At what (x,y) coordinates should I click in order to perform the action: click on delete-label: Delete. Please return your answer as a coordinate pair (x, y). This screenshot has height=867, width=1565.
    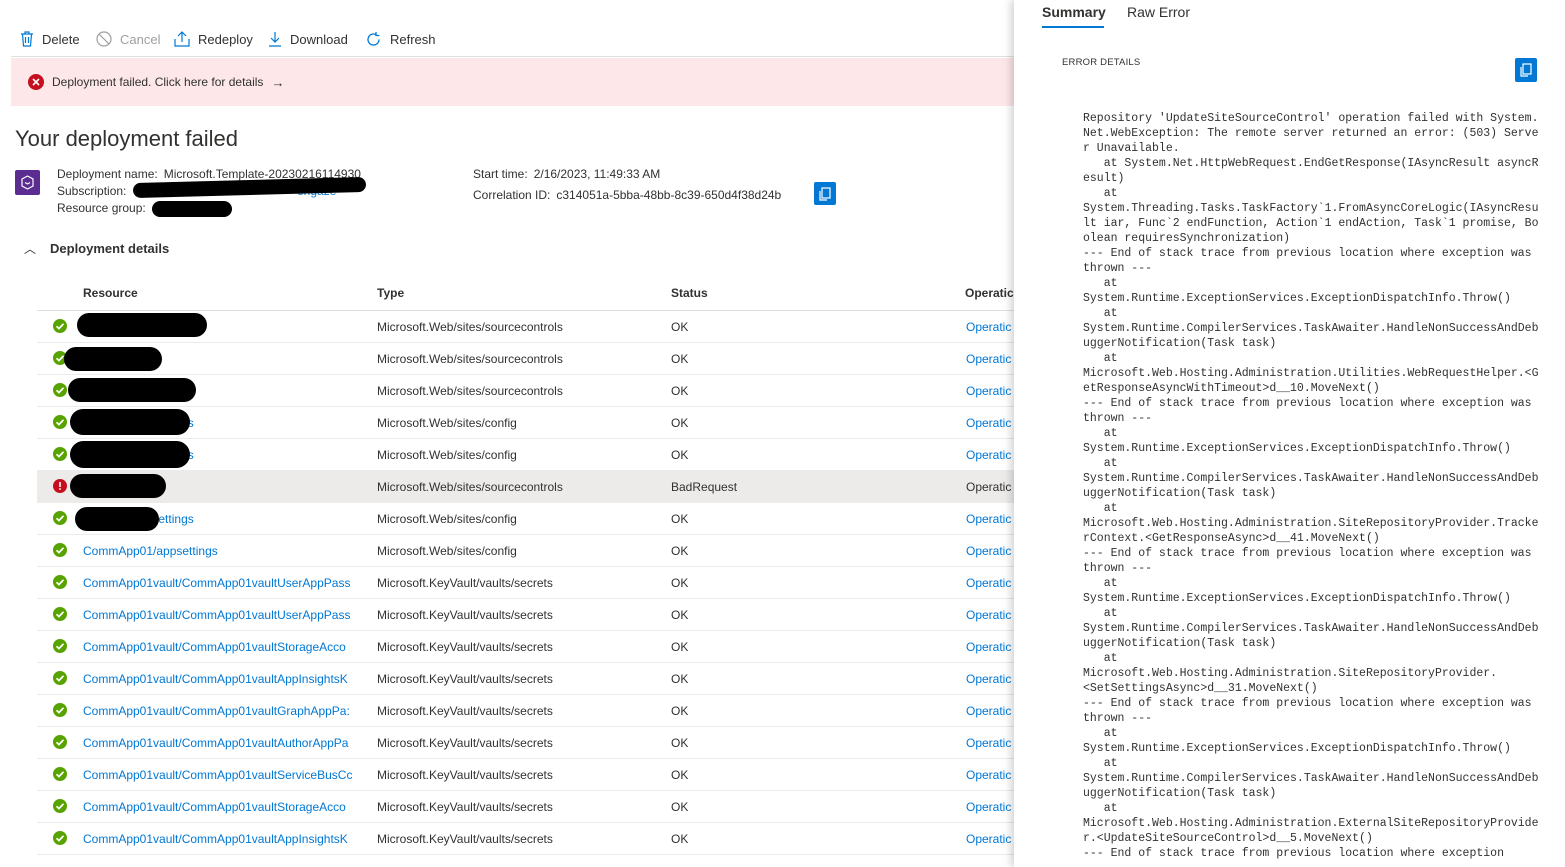
    Looking at the image, I should click on (61, 39).